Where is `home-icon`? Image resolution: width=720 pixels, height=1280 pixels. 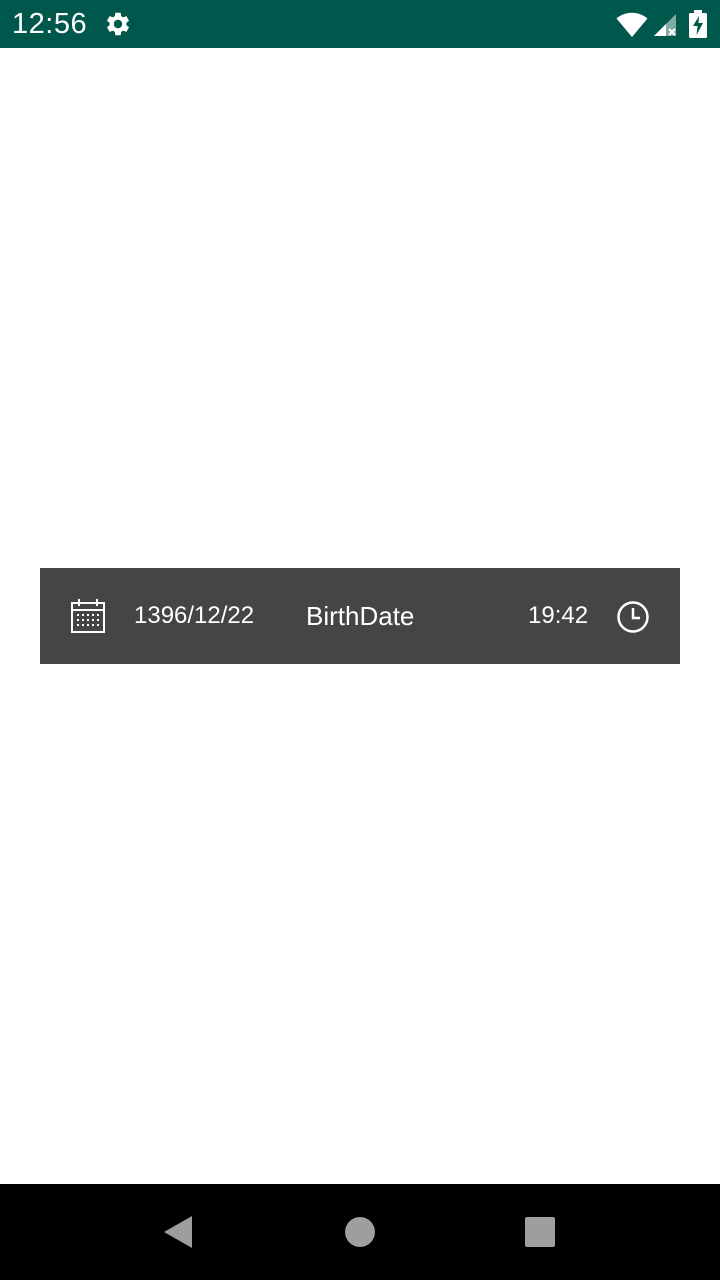 home-icon is located at coordinates (360, 1232).